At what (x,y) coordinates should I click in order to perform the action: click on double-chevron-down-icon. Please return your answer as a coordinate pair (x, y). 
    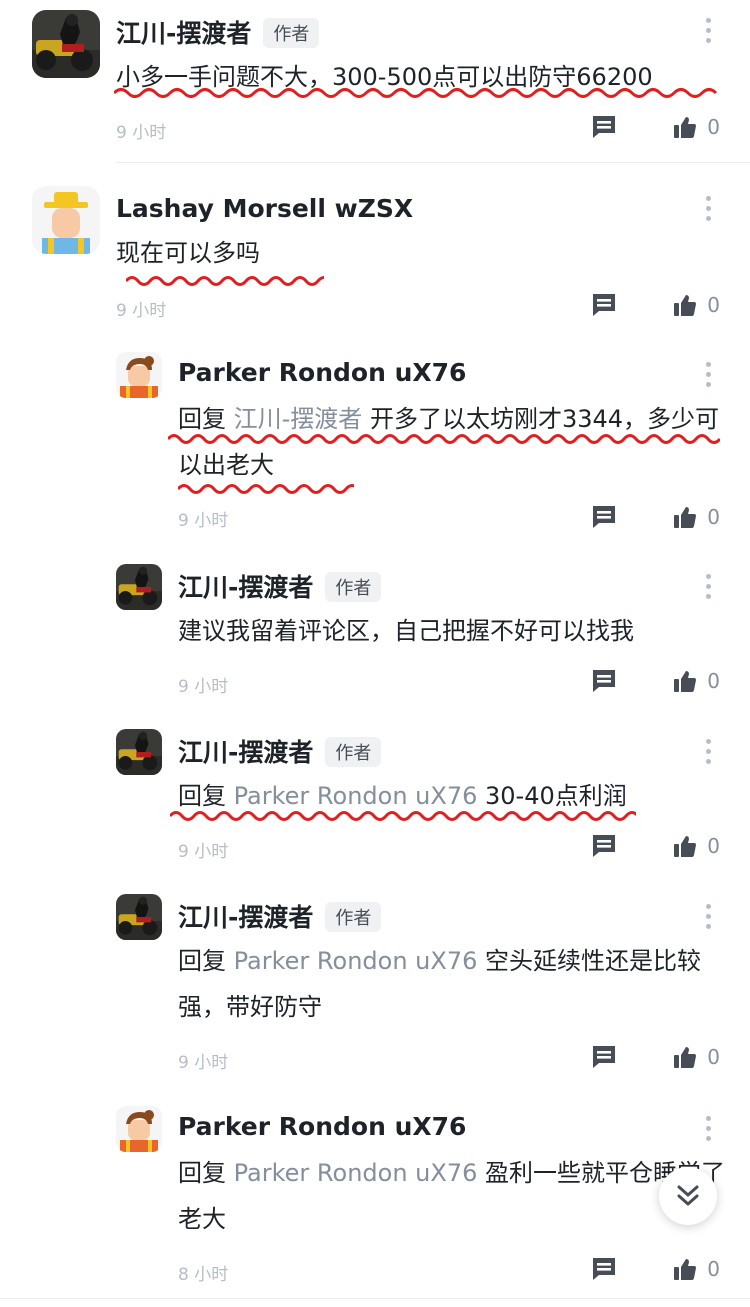
    Looking at the image, I should click on (688, 1195).